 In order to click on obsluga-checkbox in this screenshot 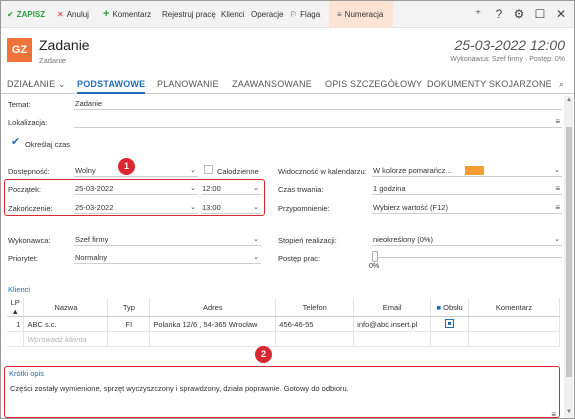, I will do `click(450, 323)`.